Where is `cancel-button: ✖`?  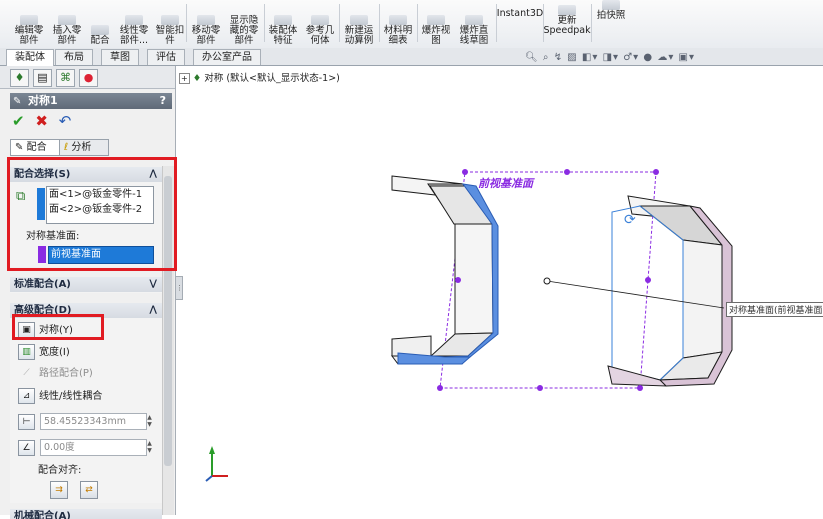 cancel-button: ✖ is located at coordinates (41, 121).